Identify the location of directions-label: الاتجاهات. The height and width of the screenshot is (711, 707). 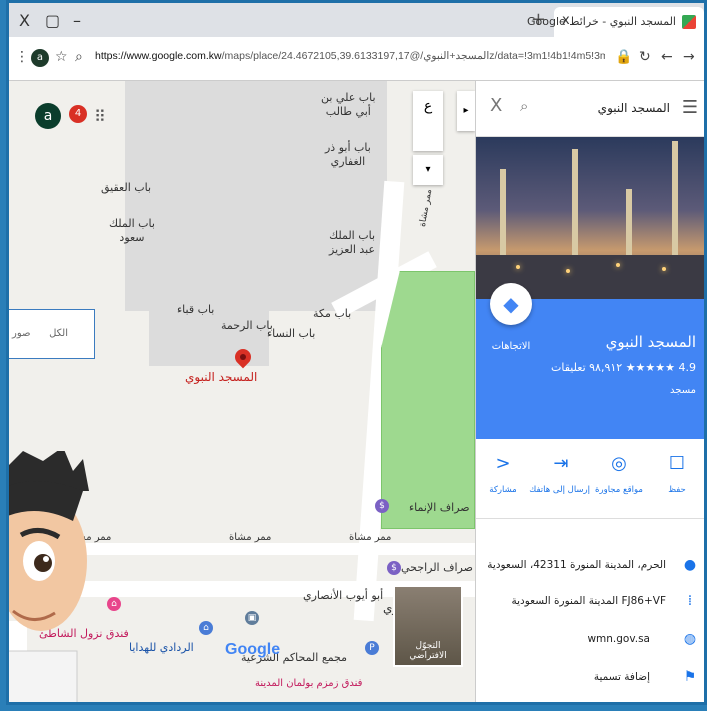
(511, 346).